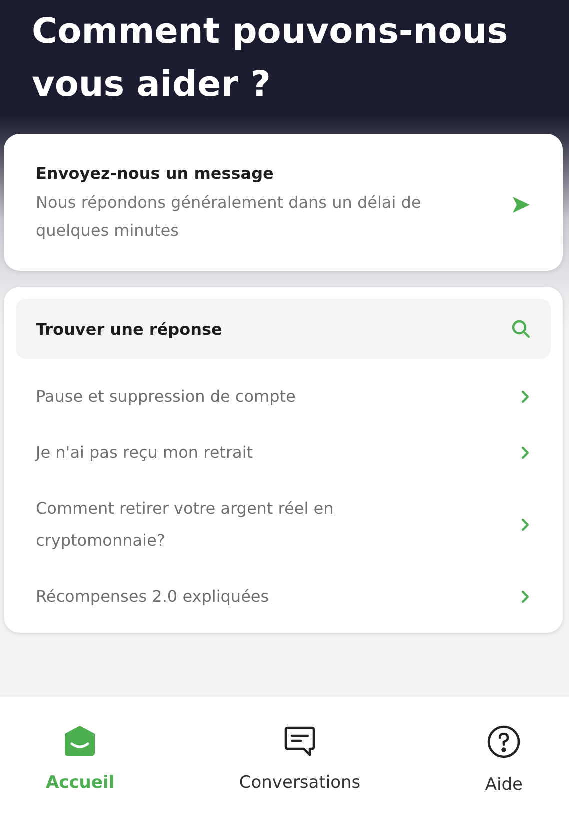 The height and width of the screenshot is (817, 569). I want to click on send-icon, so click(521, 205).